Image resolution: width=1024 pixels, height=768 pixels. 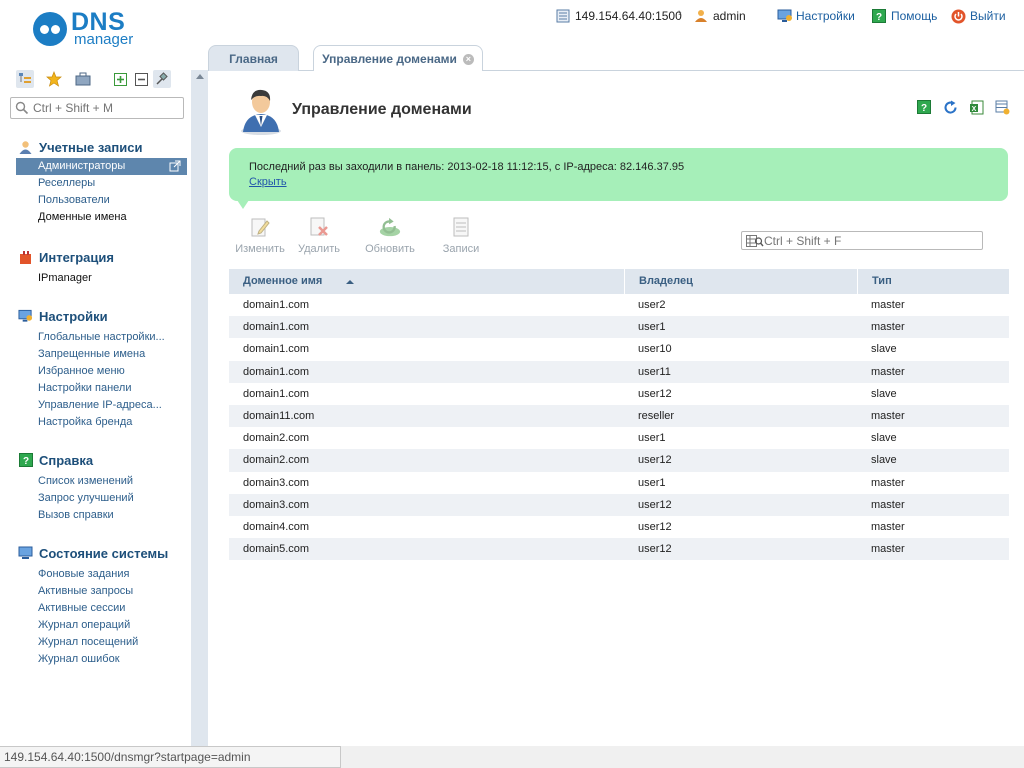 I want to click on column-header-type: Тип, so click(x=933, y=281).